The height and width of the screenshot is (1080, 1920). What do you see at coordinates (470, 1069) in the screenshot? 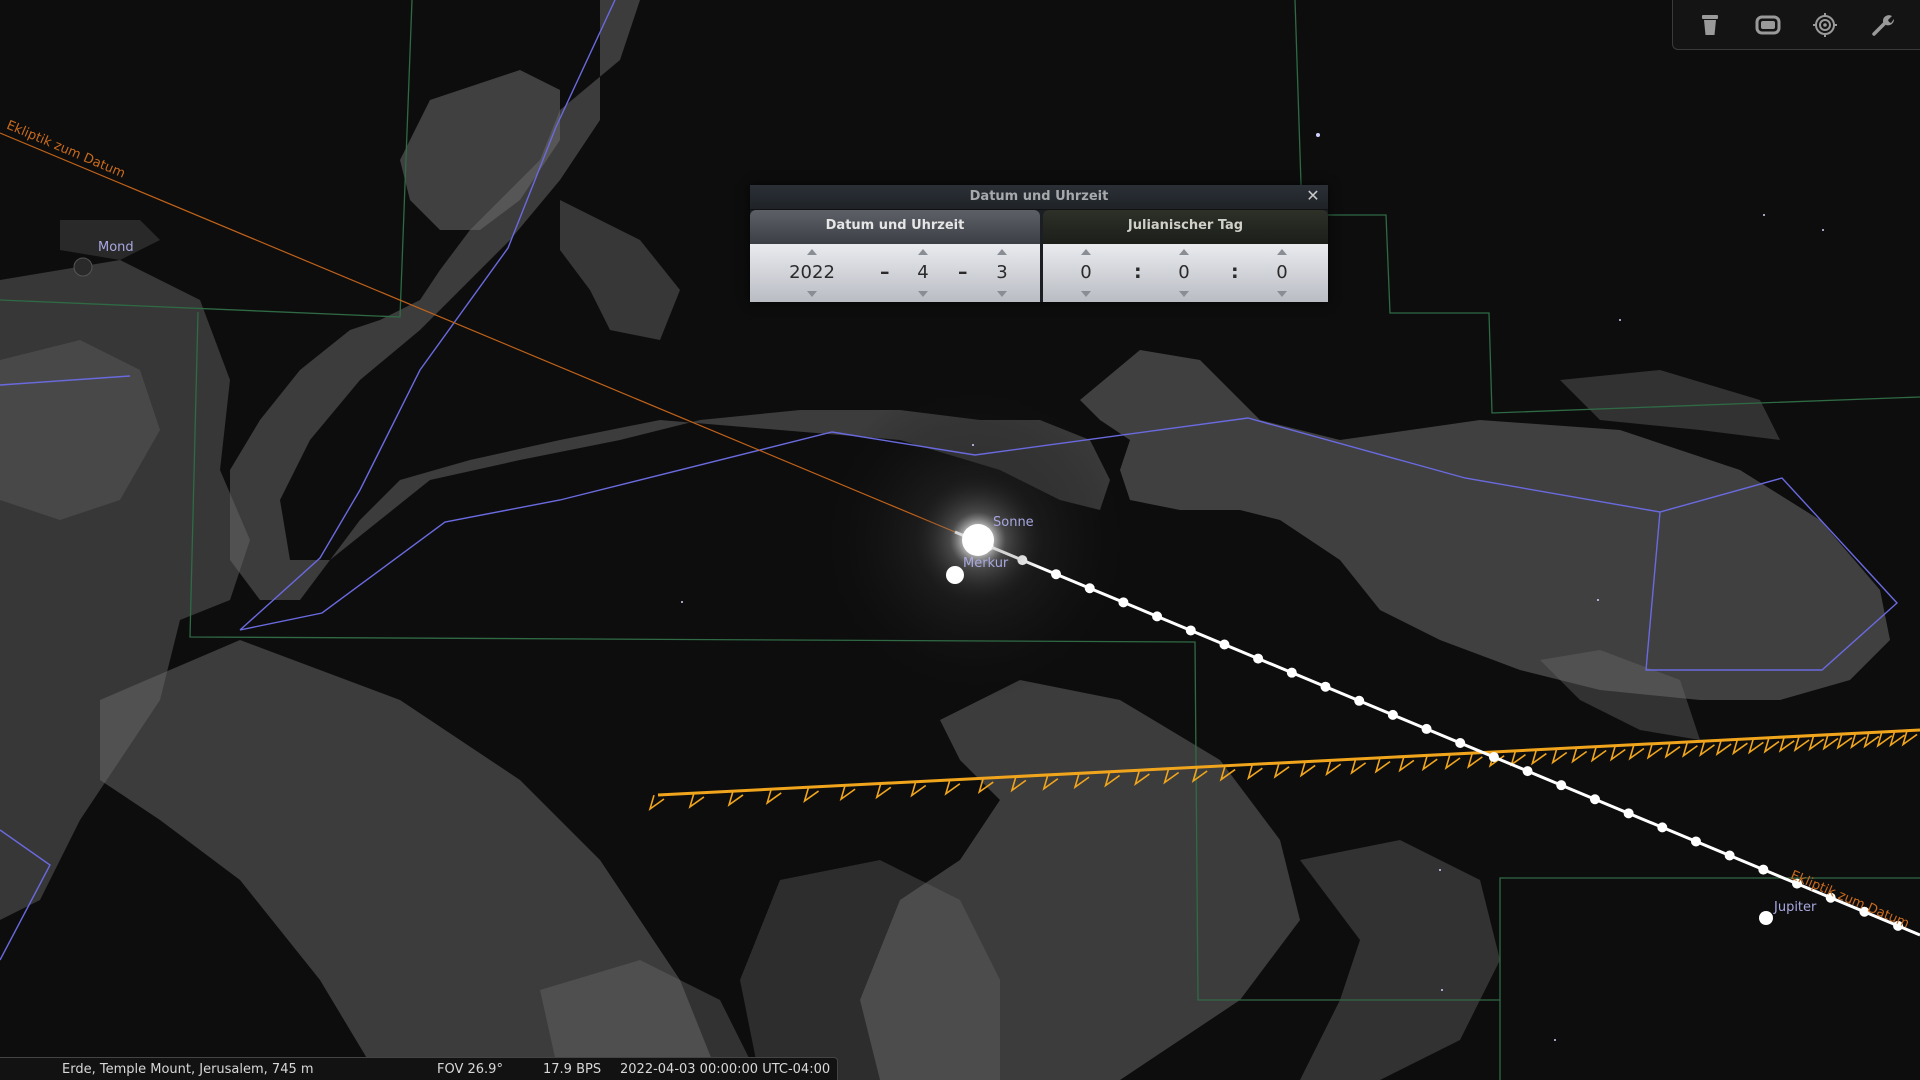
I see `fov-text: FOV 26.9°` at bounding box center [470, 1069].